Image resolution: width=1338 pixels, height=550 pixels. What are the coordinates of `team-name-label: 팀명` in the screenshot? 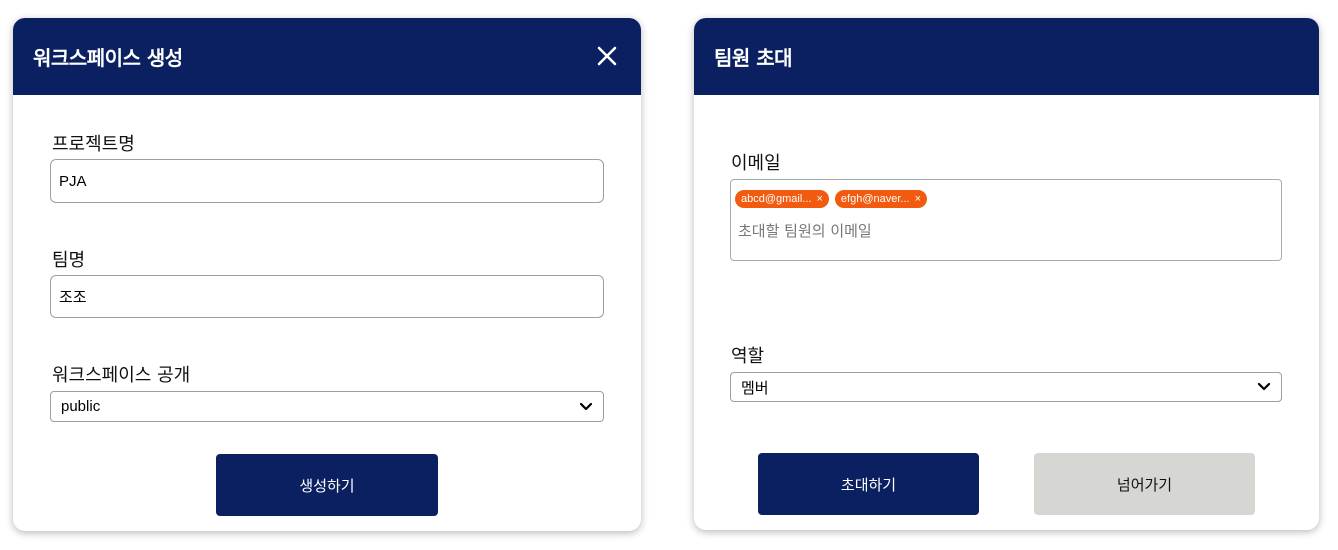 It's located at (69, 260).